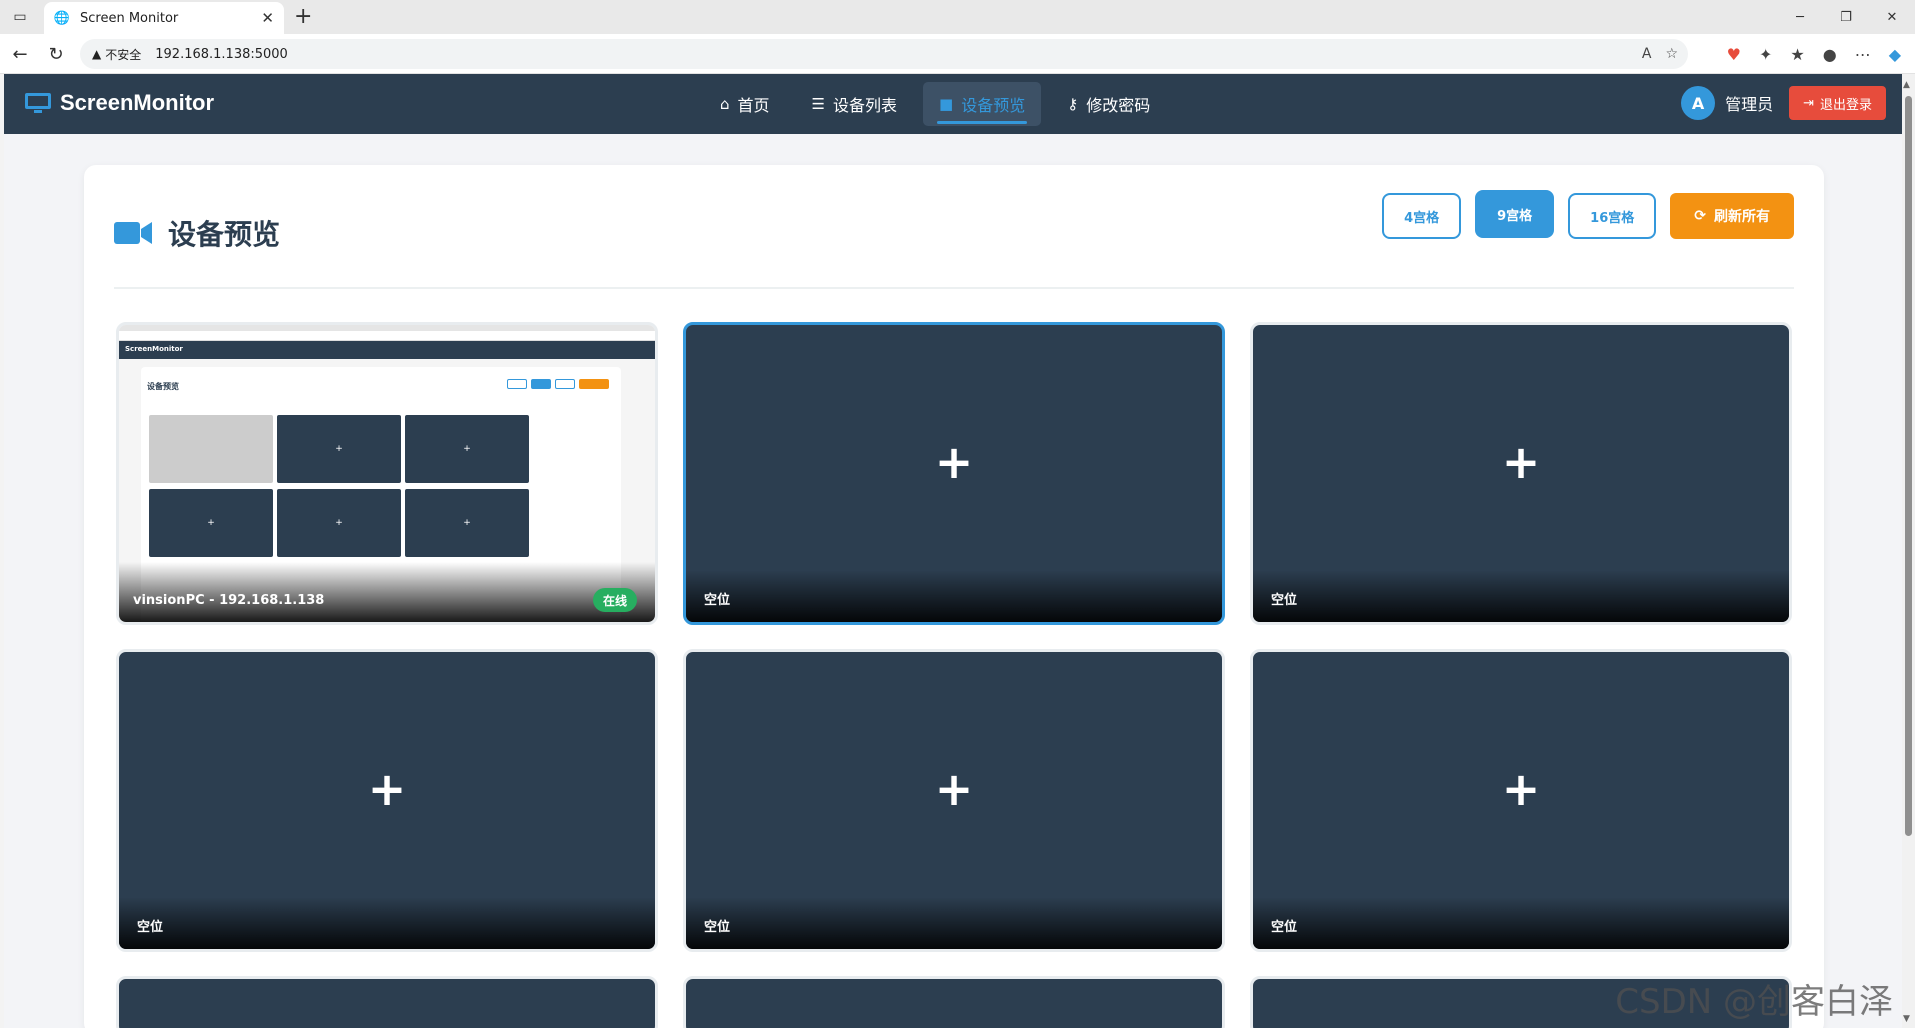 This screenshot has height=1028, width=1915. What do you see at coordinates (129, 18) in the screenshot?
I see `tab-title: Screen Monitor` at bounding box center [129, 18].